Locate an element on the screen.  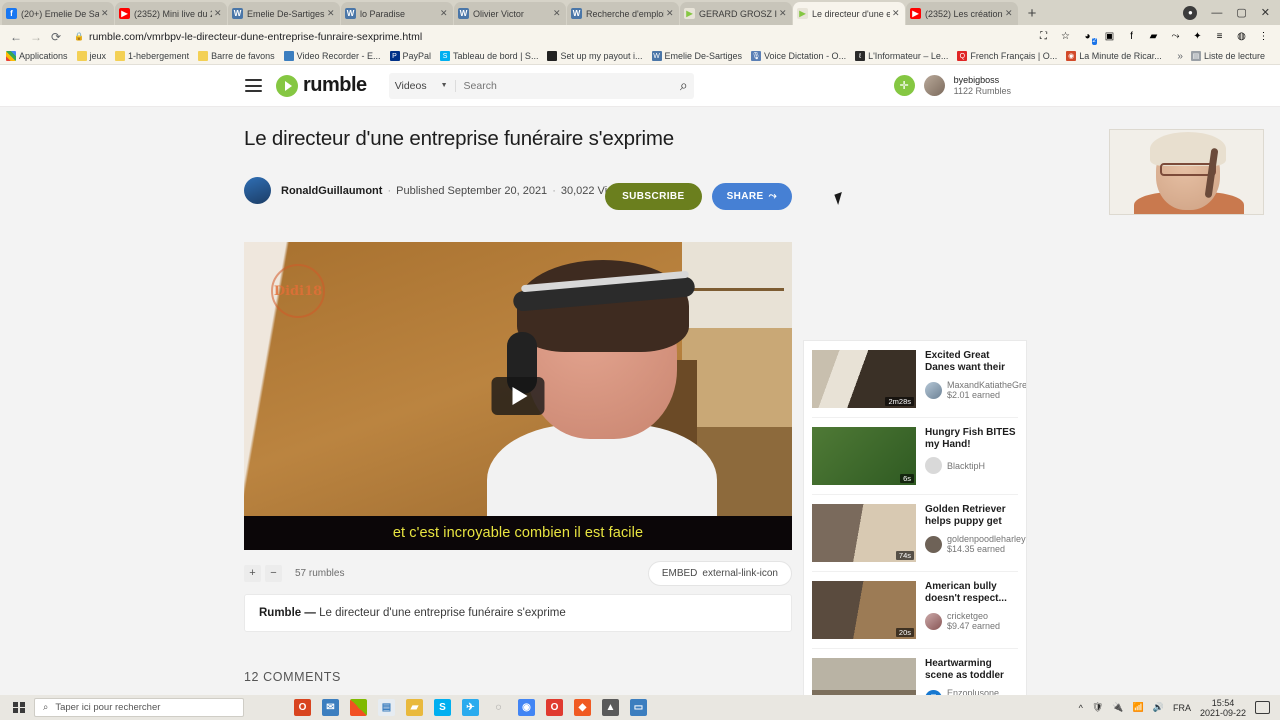
video-thumbnail: 74s is located at coordinates (864, 533).